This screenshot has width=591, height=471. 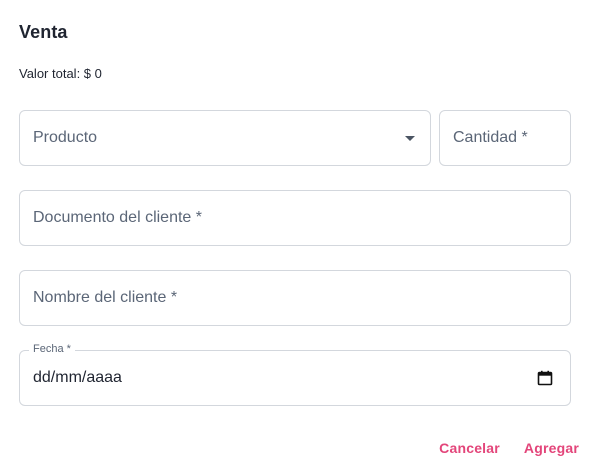 I want to click on producto-select: Producto, so click(x=225, y=138).